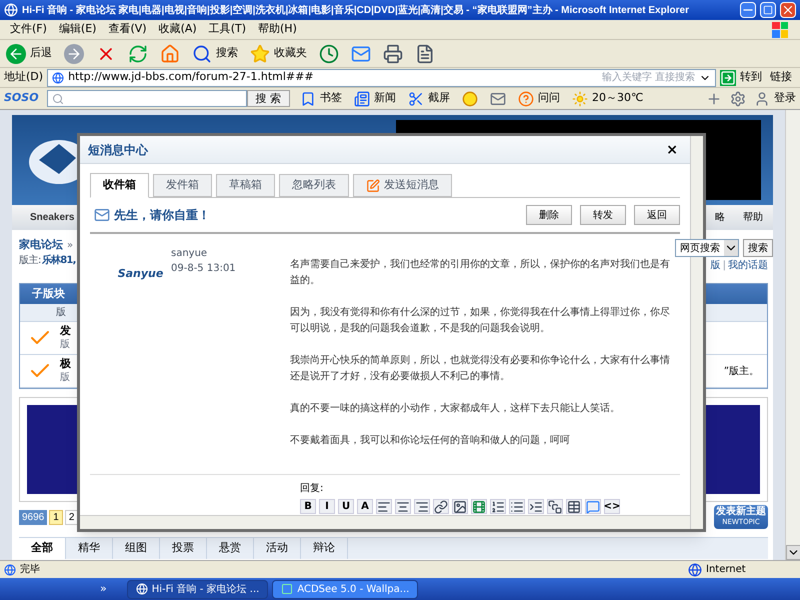  I want to click on toolbar-button: 搜索, so click(215, 54).